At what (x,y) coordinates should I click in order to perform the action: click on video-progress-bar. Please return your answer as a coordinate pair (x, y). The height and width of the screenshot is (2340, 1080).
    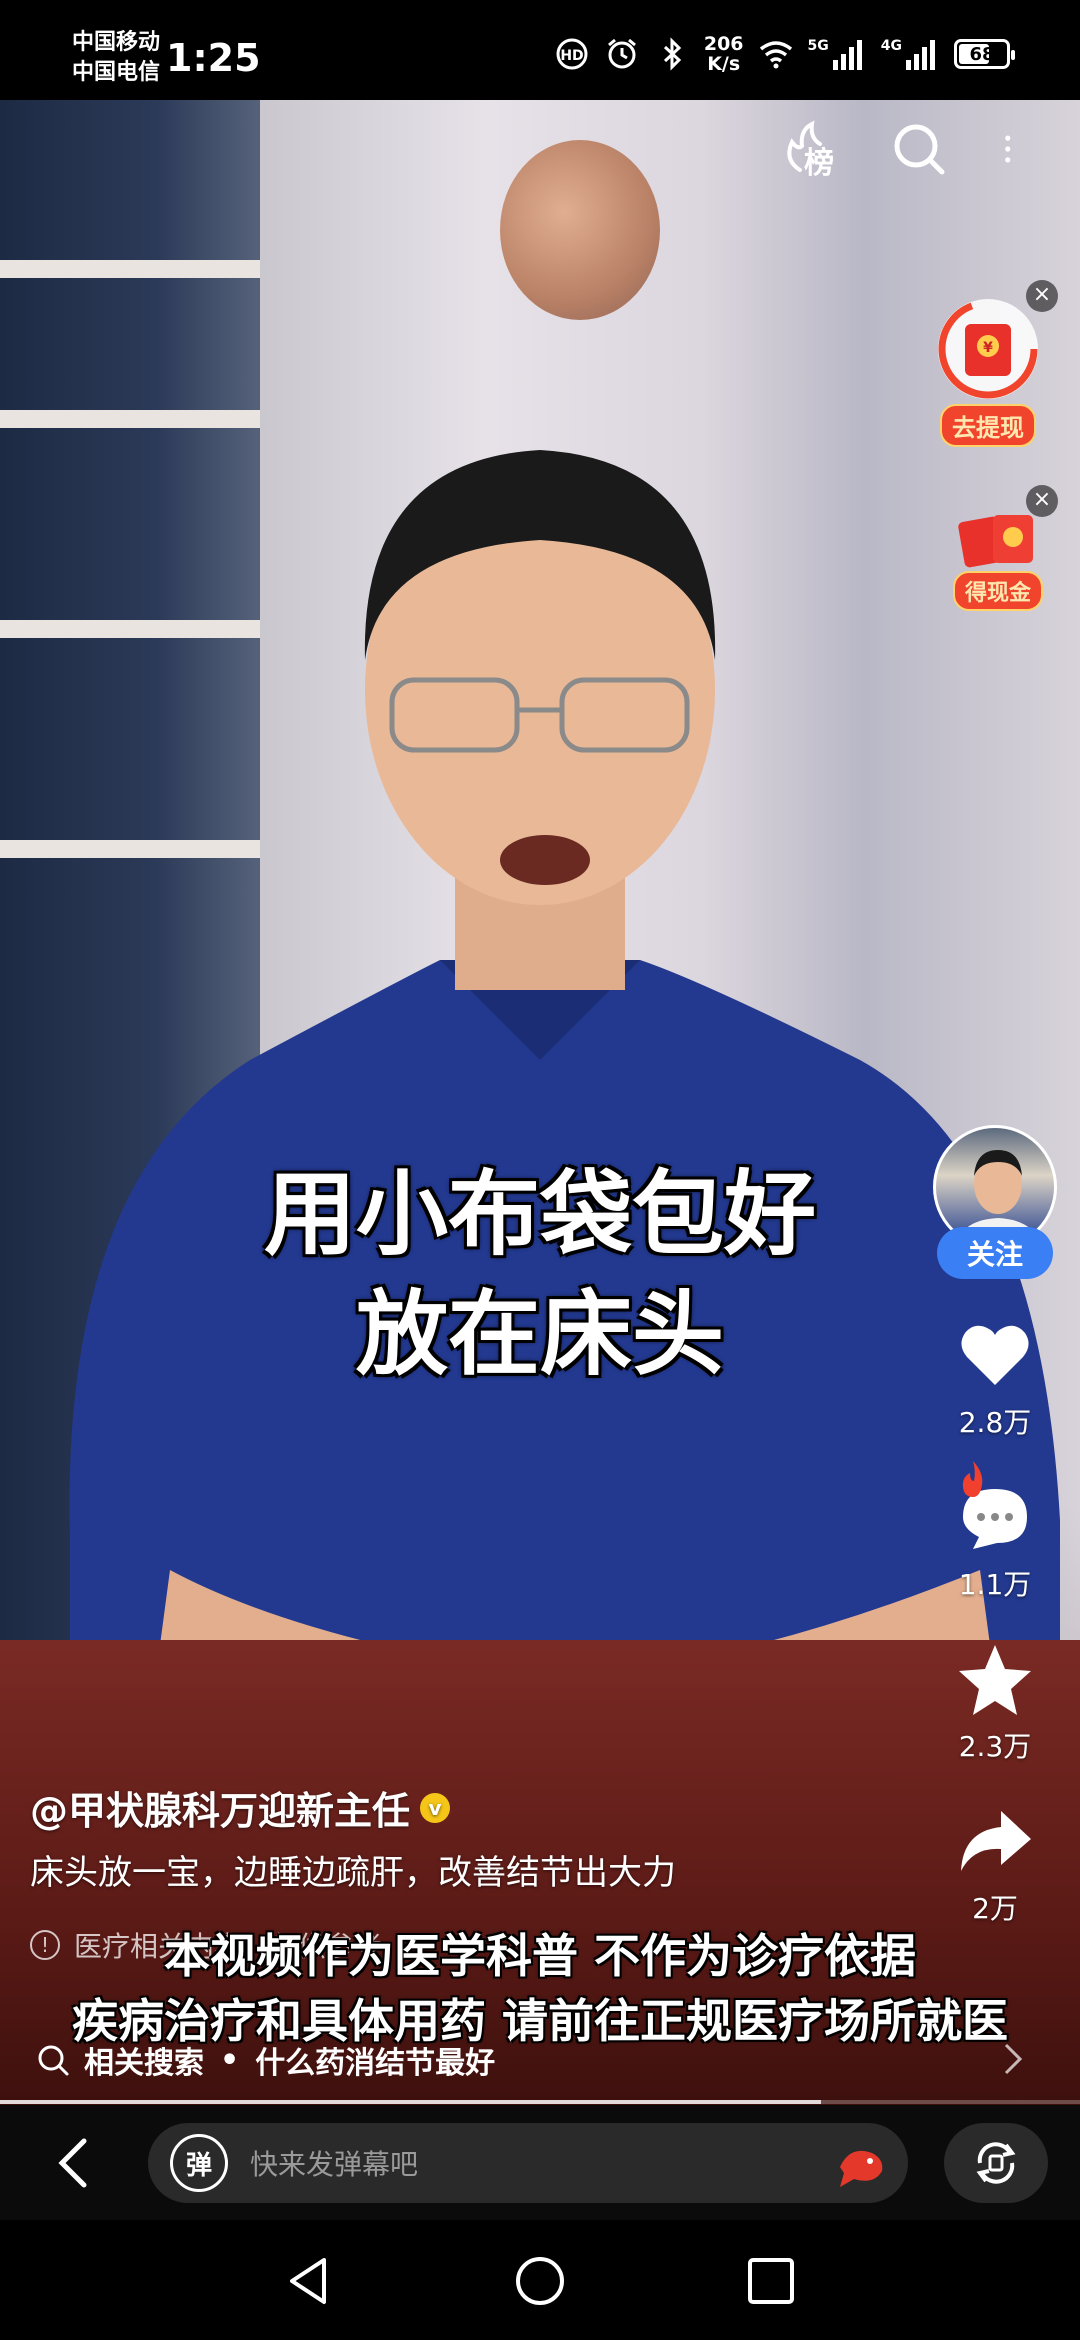
    Looking at the image, I should click on (540, 2102).